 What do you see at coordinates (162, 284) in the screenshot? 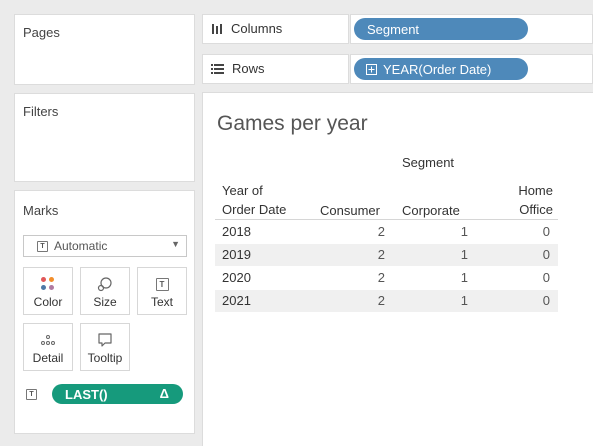
I see `text-icon: T` at bounding box center [162, 284].